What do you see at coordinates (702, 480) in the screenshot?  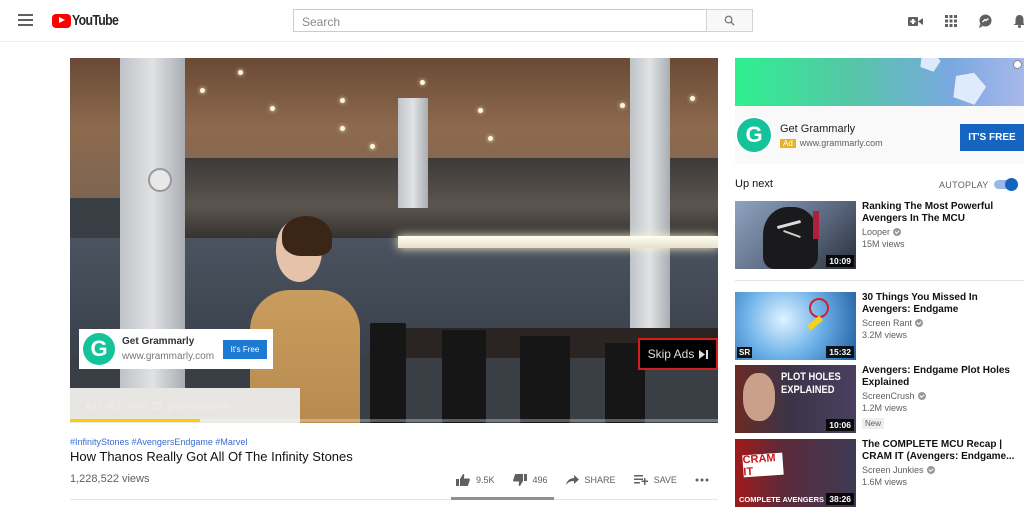 I see `more-horiz-icon` at bounding box center [702, 480].